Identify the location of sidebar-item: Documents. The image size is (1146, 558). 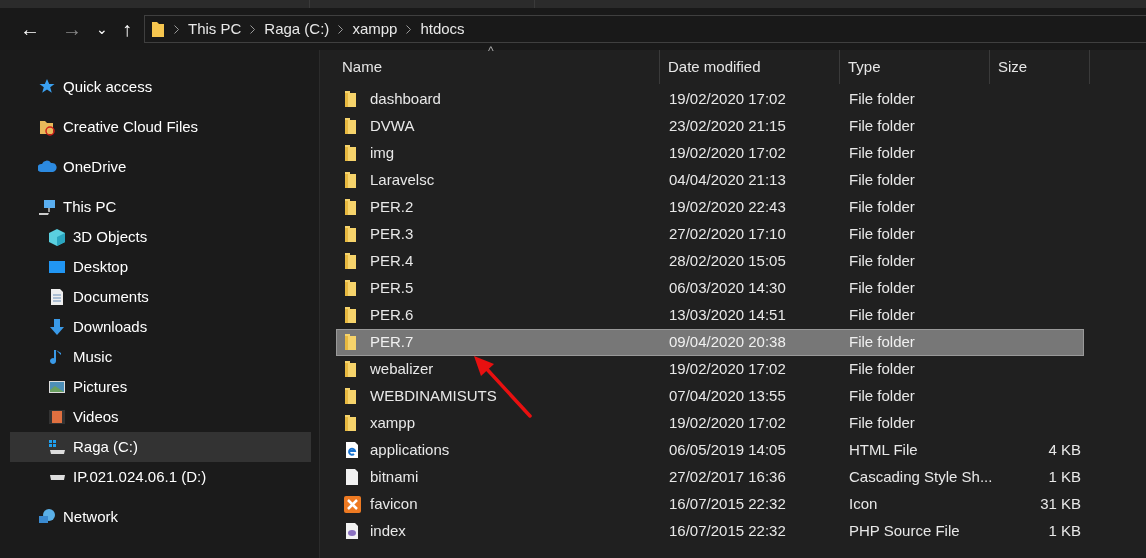
(160, 297).